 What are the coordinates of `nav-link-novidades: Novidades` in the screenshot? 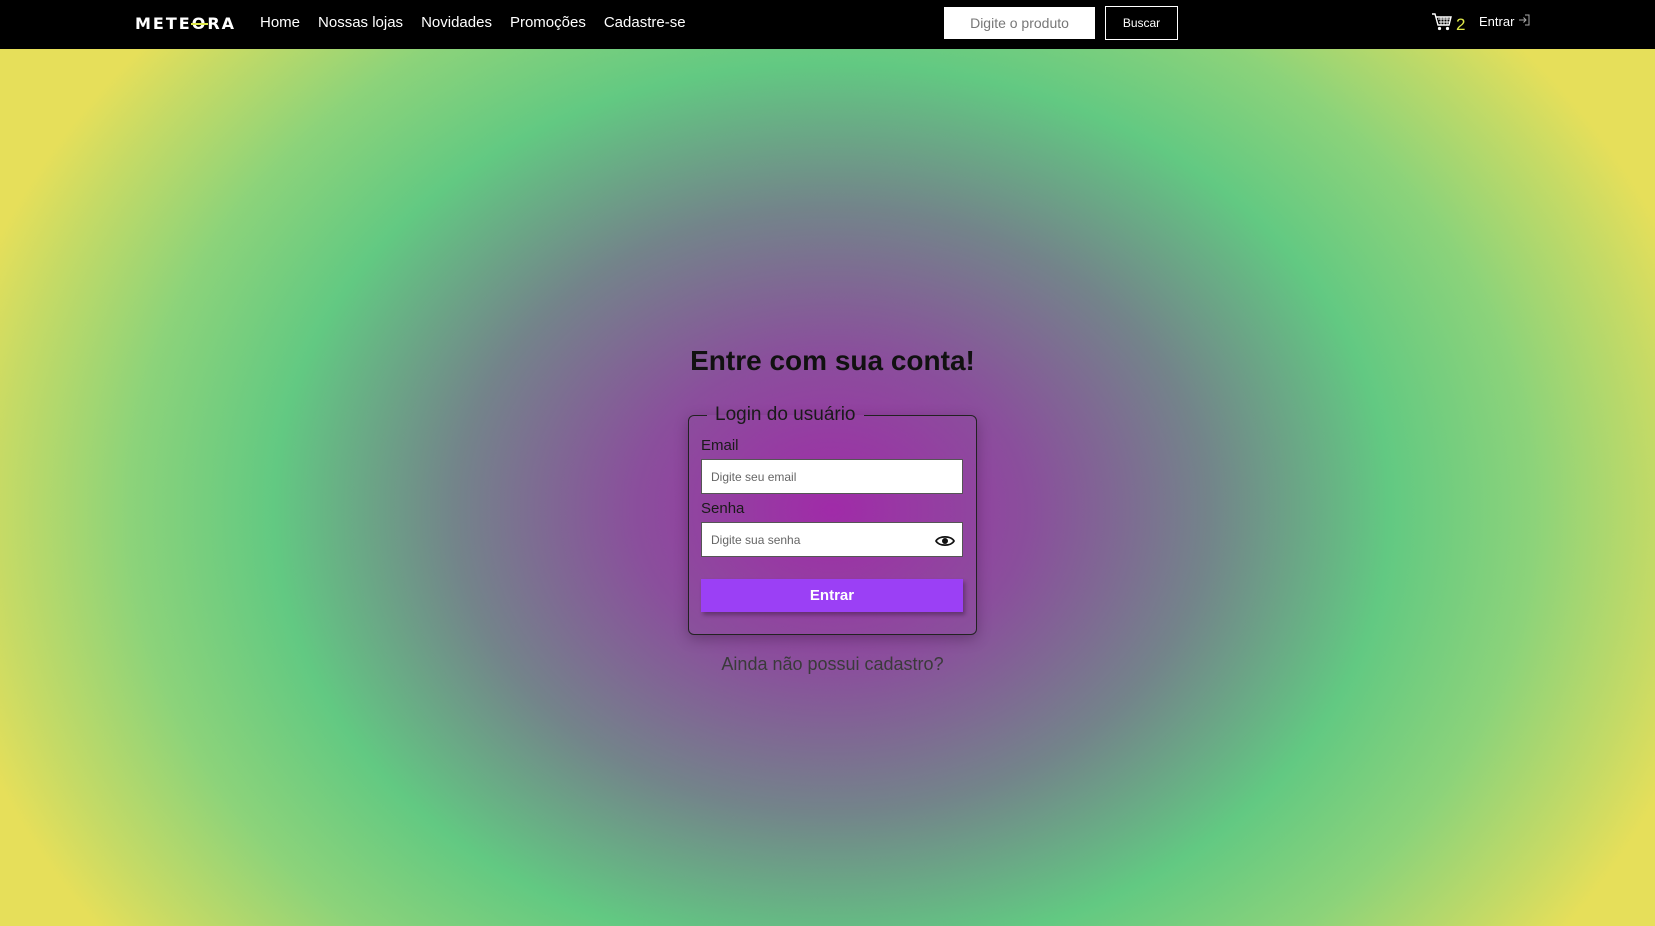 It's located at (456, 23).